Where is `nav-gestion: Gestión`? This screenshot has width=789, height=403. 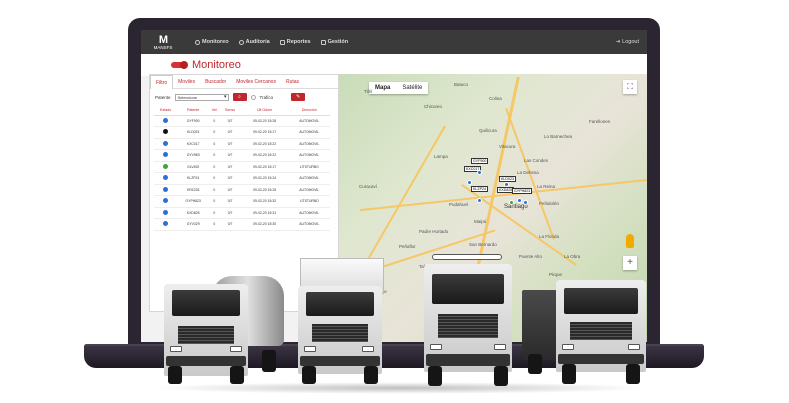
nav-gestion: Gestión is located at coordinates (334, 42).